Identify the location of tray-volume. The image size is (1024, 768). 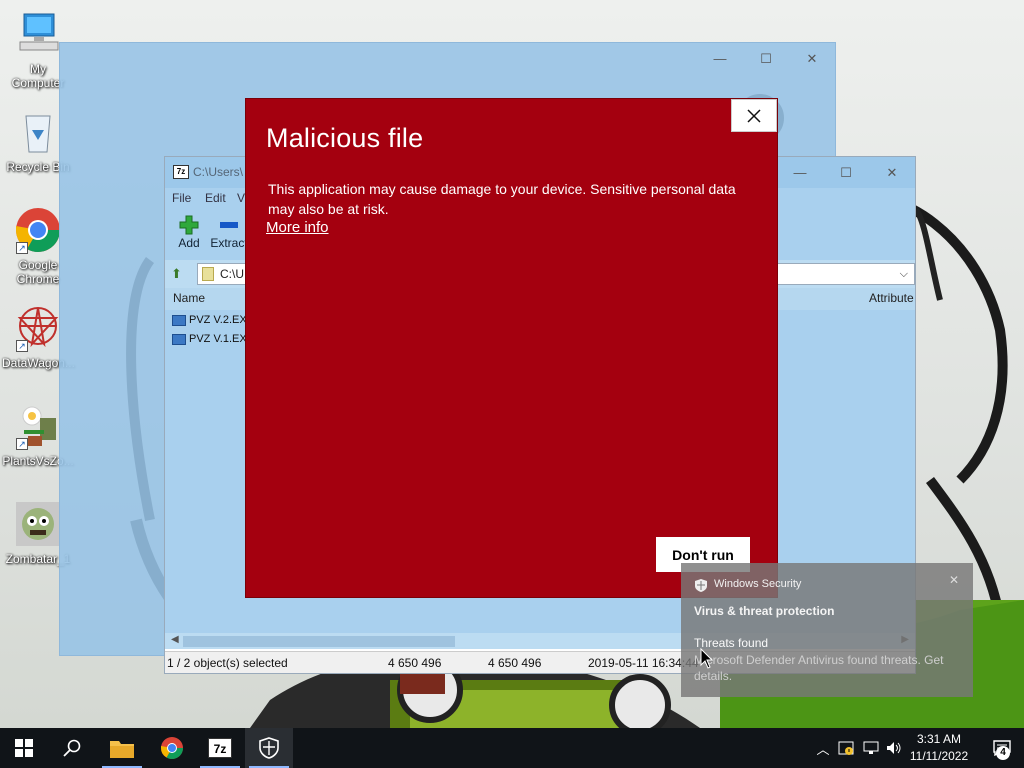
(894, 748).